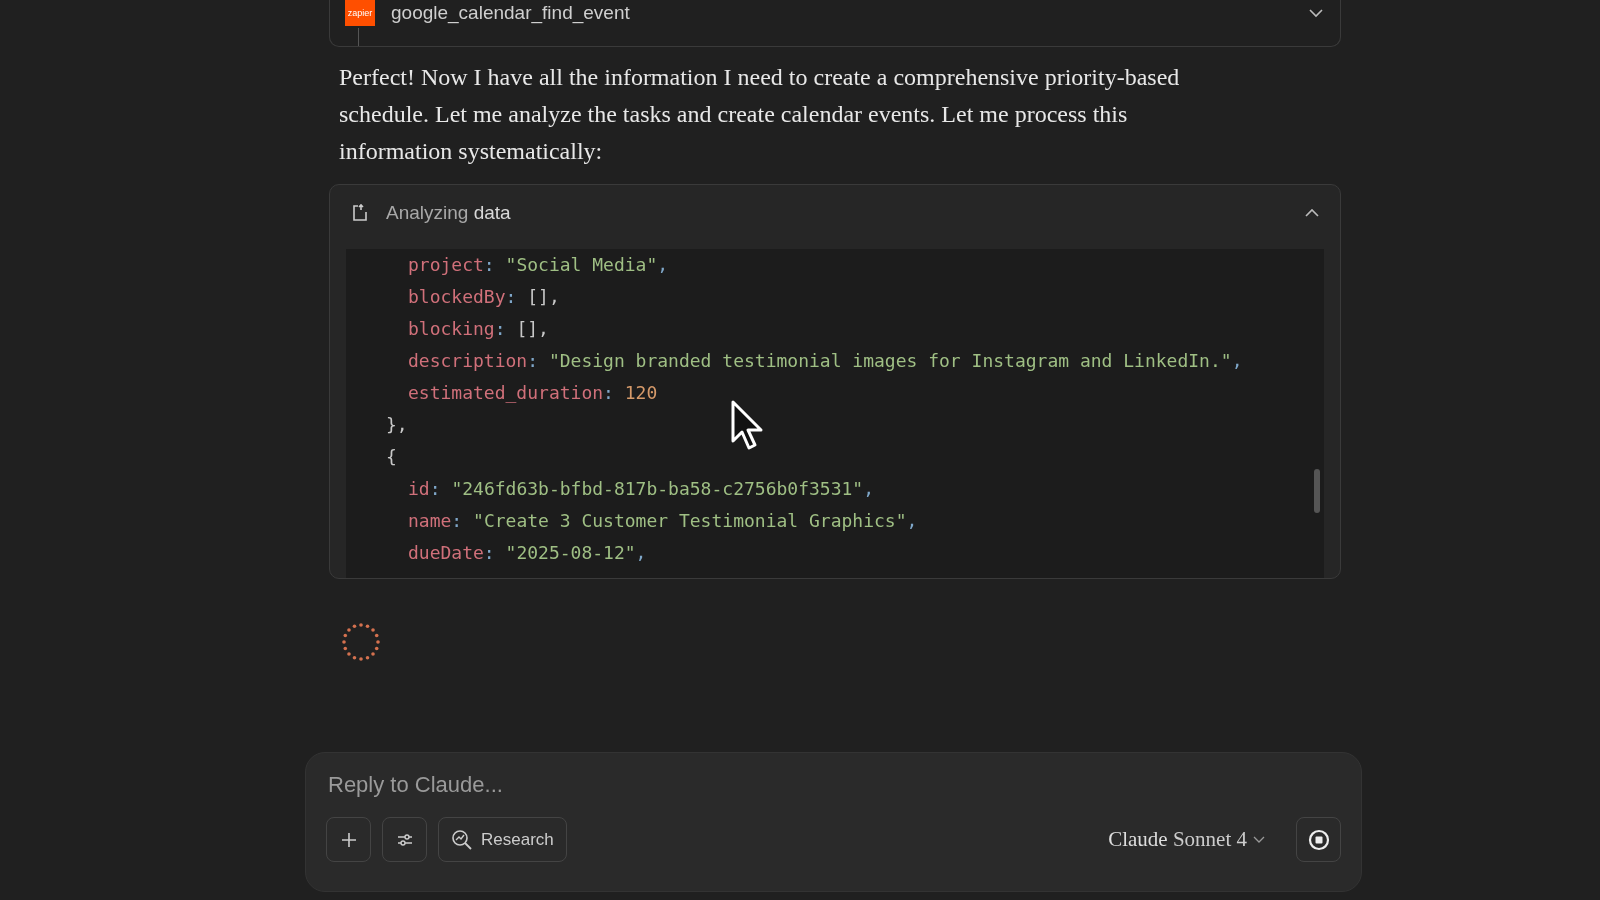 This screenshot has width=1600, height=900. What do you see at coordinates (502, 839) in the screenshot?
I see `research-button: Research` at bounding box center [502, 839].